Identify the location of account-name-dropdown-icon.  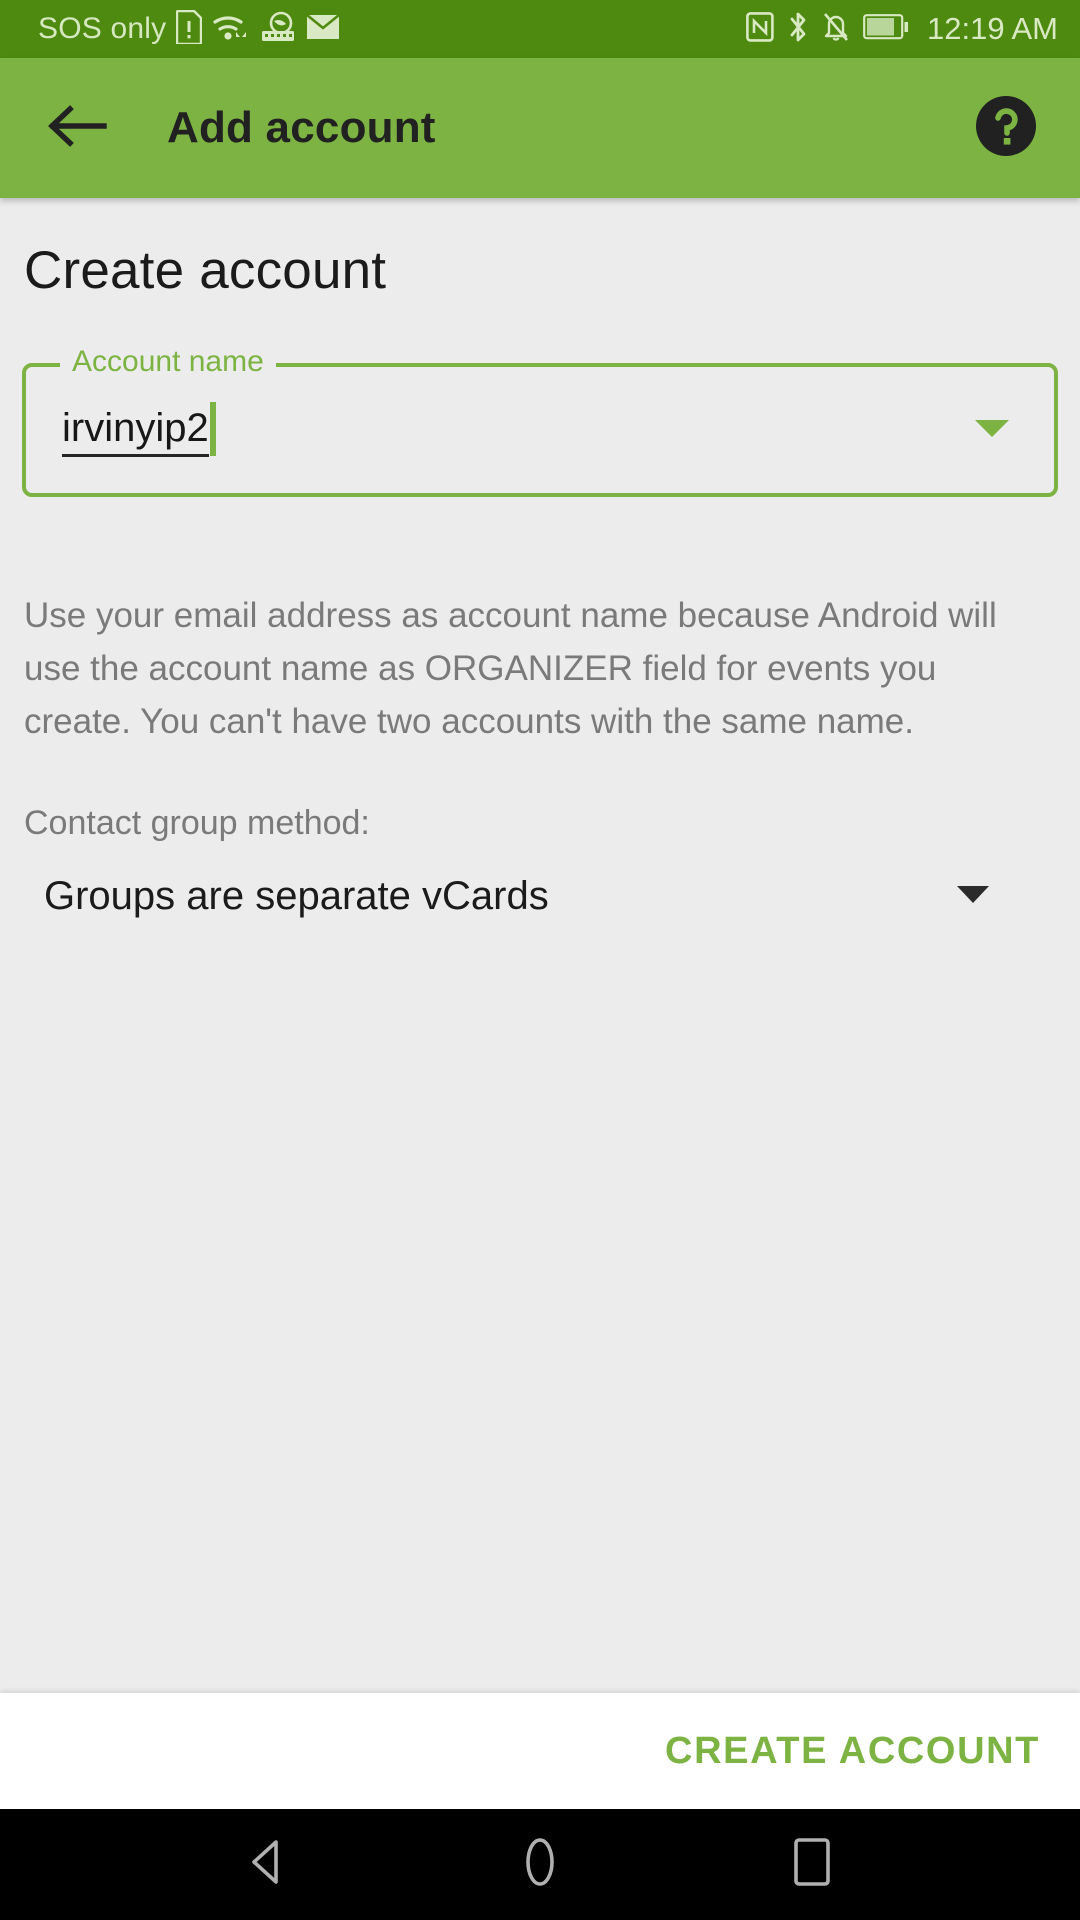
(992, 430).